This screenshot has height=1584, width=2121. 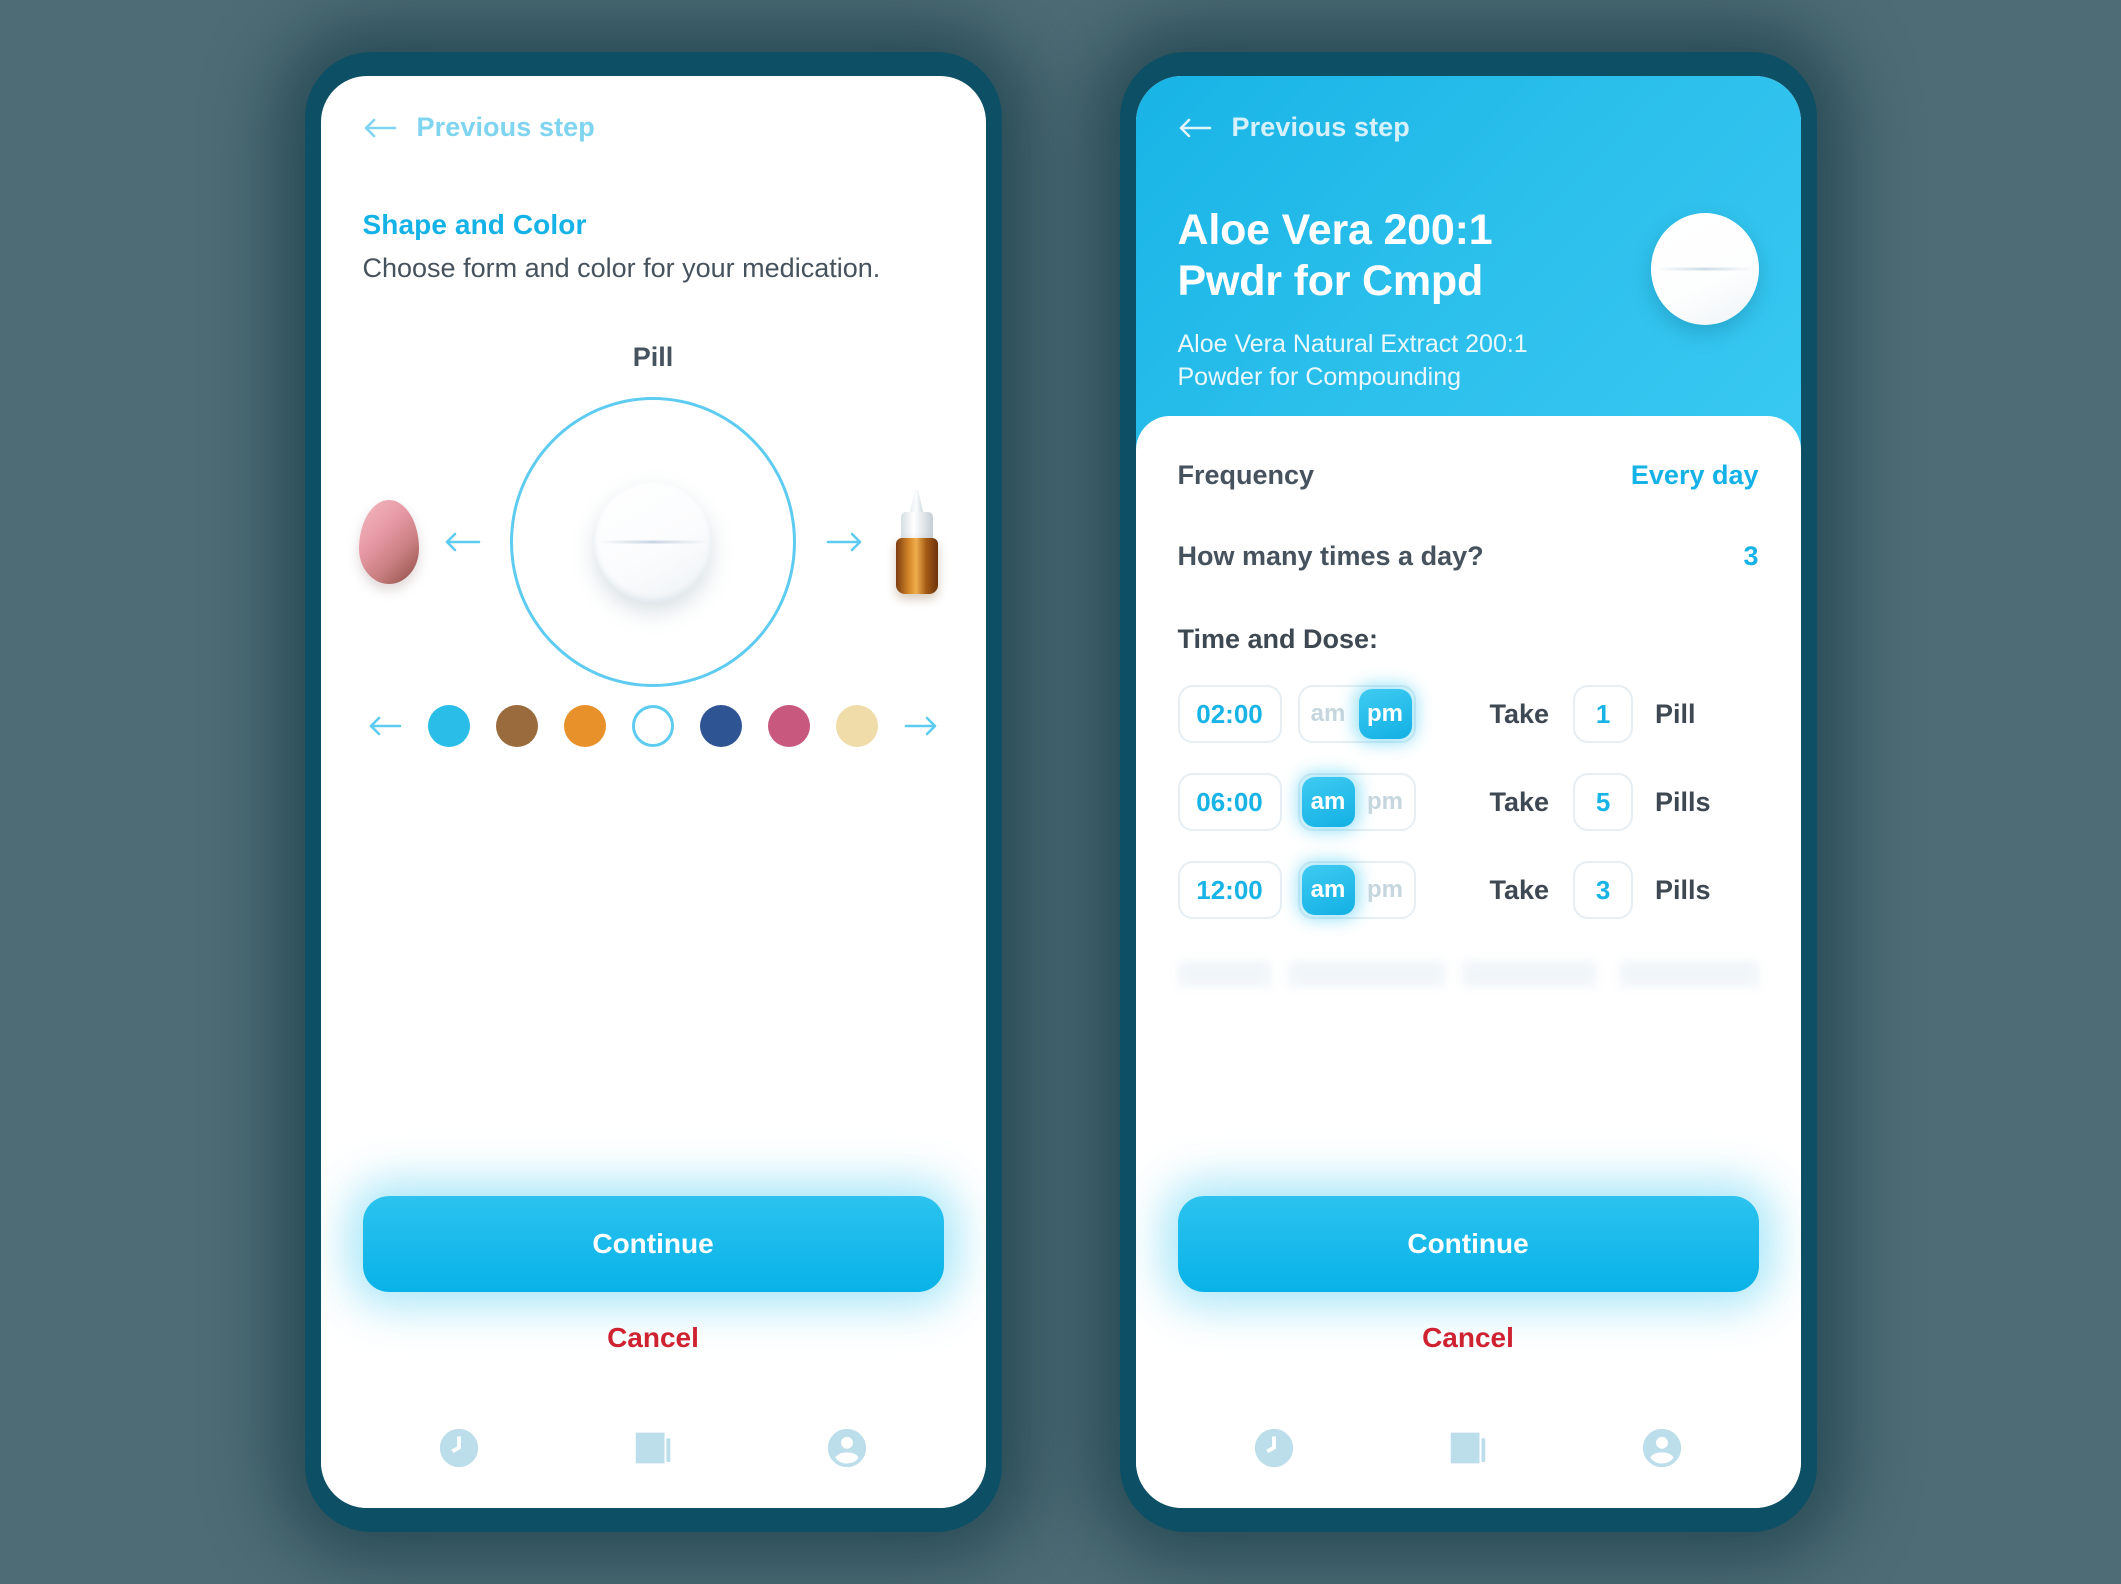 What do you see at coordinates (653, 1317) in the screenshot?
I see `footer-left: Continue Cancel` at bounding box center [653, 1317].